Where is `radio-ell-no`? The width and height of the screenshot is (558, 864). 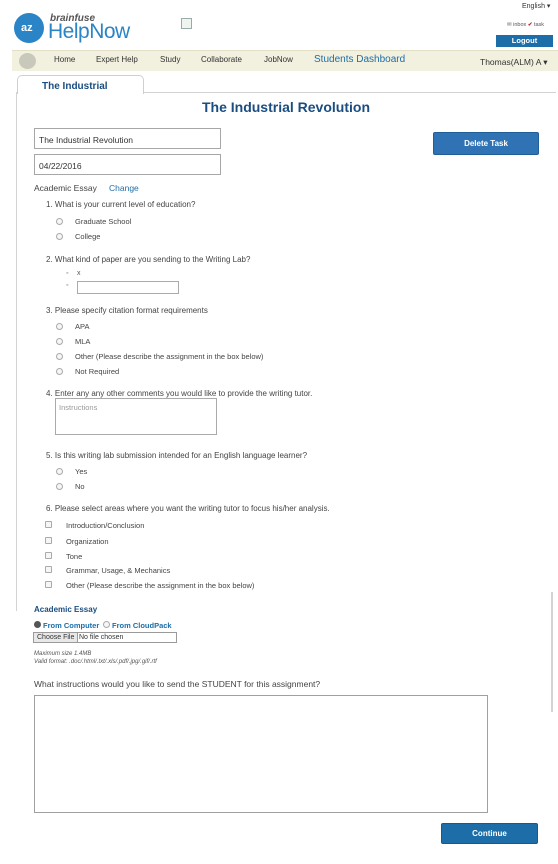 radio-ell-no is located at coordinates (59, 486).